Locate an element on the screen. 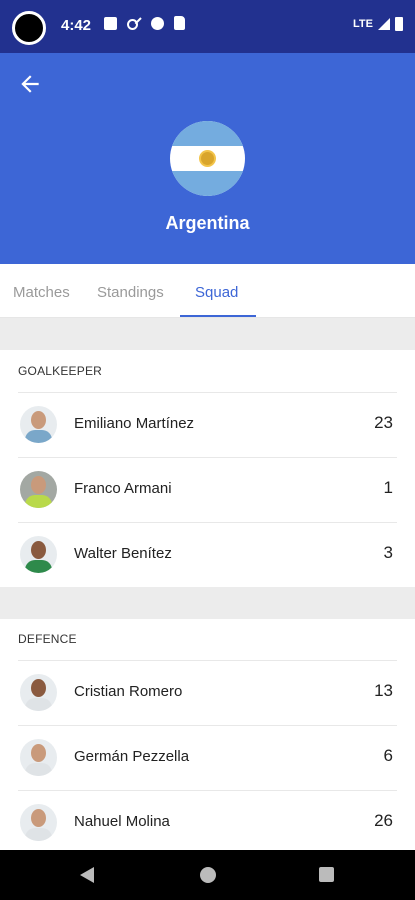 The width and height of the screenshot is (415, 900). signal-icon is located at coordinates (384, 24).